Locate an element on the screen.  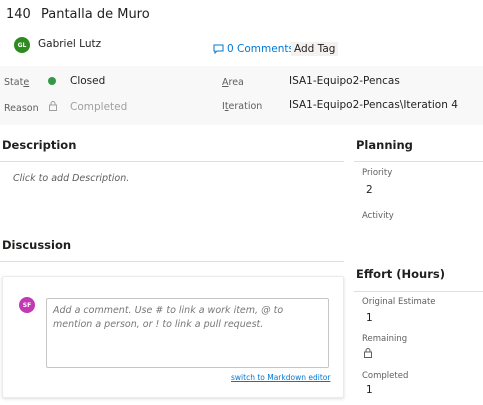
assignee-avatar: GL is located at coordinates (22, 45).